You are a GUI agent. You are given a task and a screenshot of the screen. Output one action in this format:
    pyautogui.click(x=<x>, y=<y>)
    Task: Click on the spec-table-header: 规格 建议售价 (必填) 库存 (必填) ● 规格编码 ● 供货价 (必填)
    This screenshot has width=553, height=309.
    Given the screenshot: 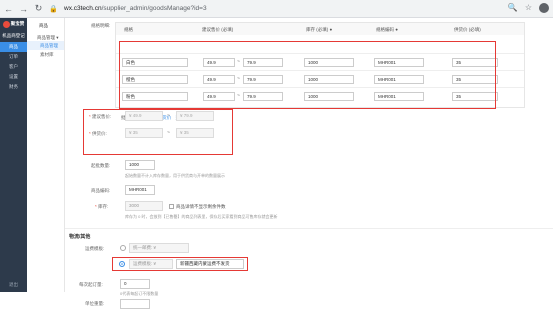 What is the action you would take?
    pyautogui.click(x=320, y=29)
    